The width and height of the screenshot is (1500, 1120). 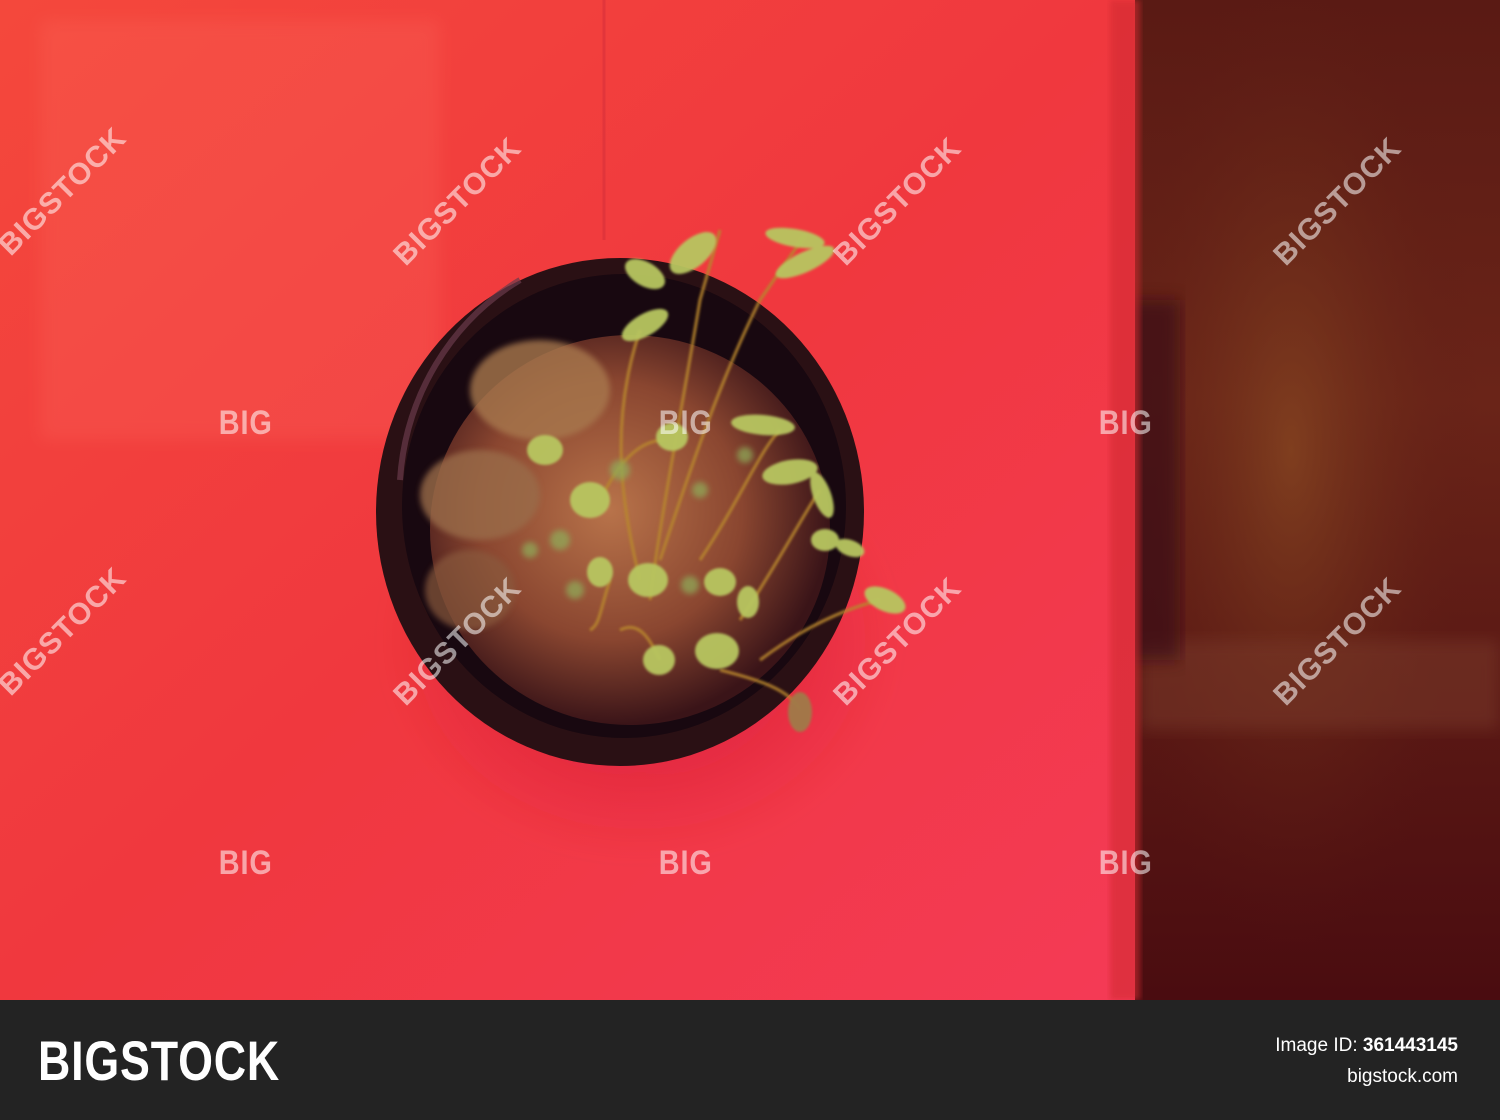 What do you see at coordinates (1366, 1076) in the screenshot?
I see `site-link: bigstock.com` at bounding box center [1366, 1076].